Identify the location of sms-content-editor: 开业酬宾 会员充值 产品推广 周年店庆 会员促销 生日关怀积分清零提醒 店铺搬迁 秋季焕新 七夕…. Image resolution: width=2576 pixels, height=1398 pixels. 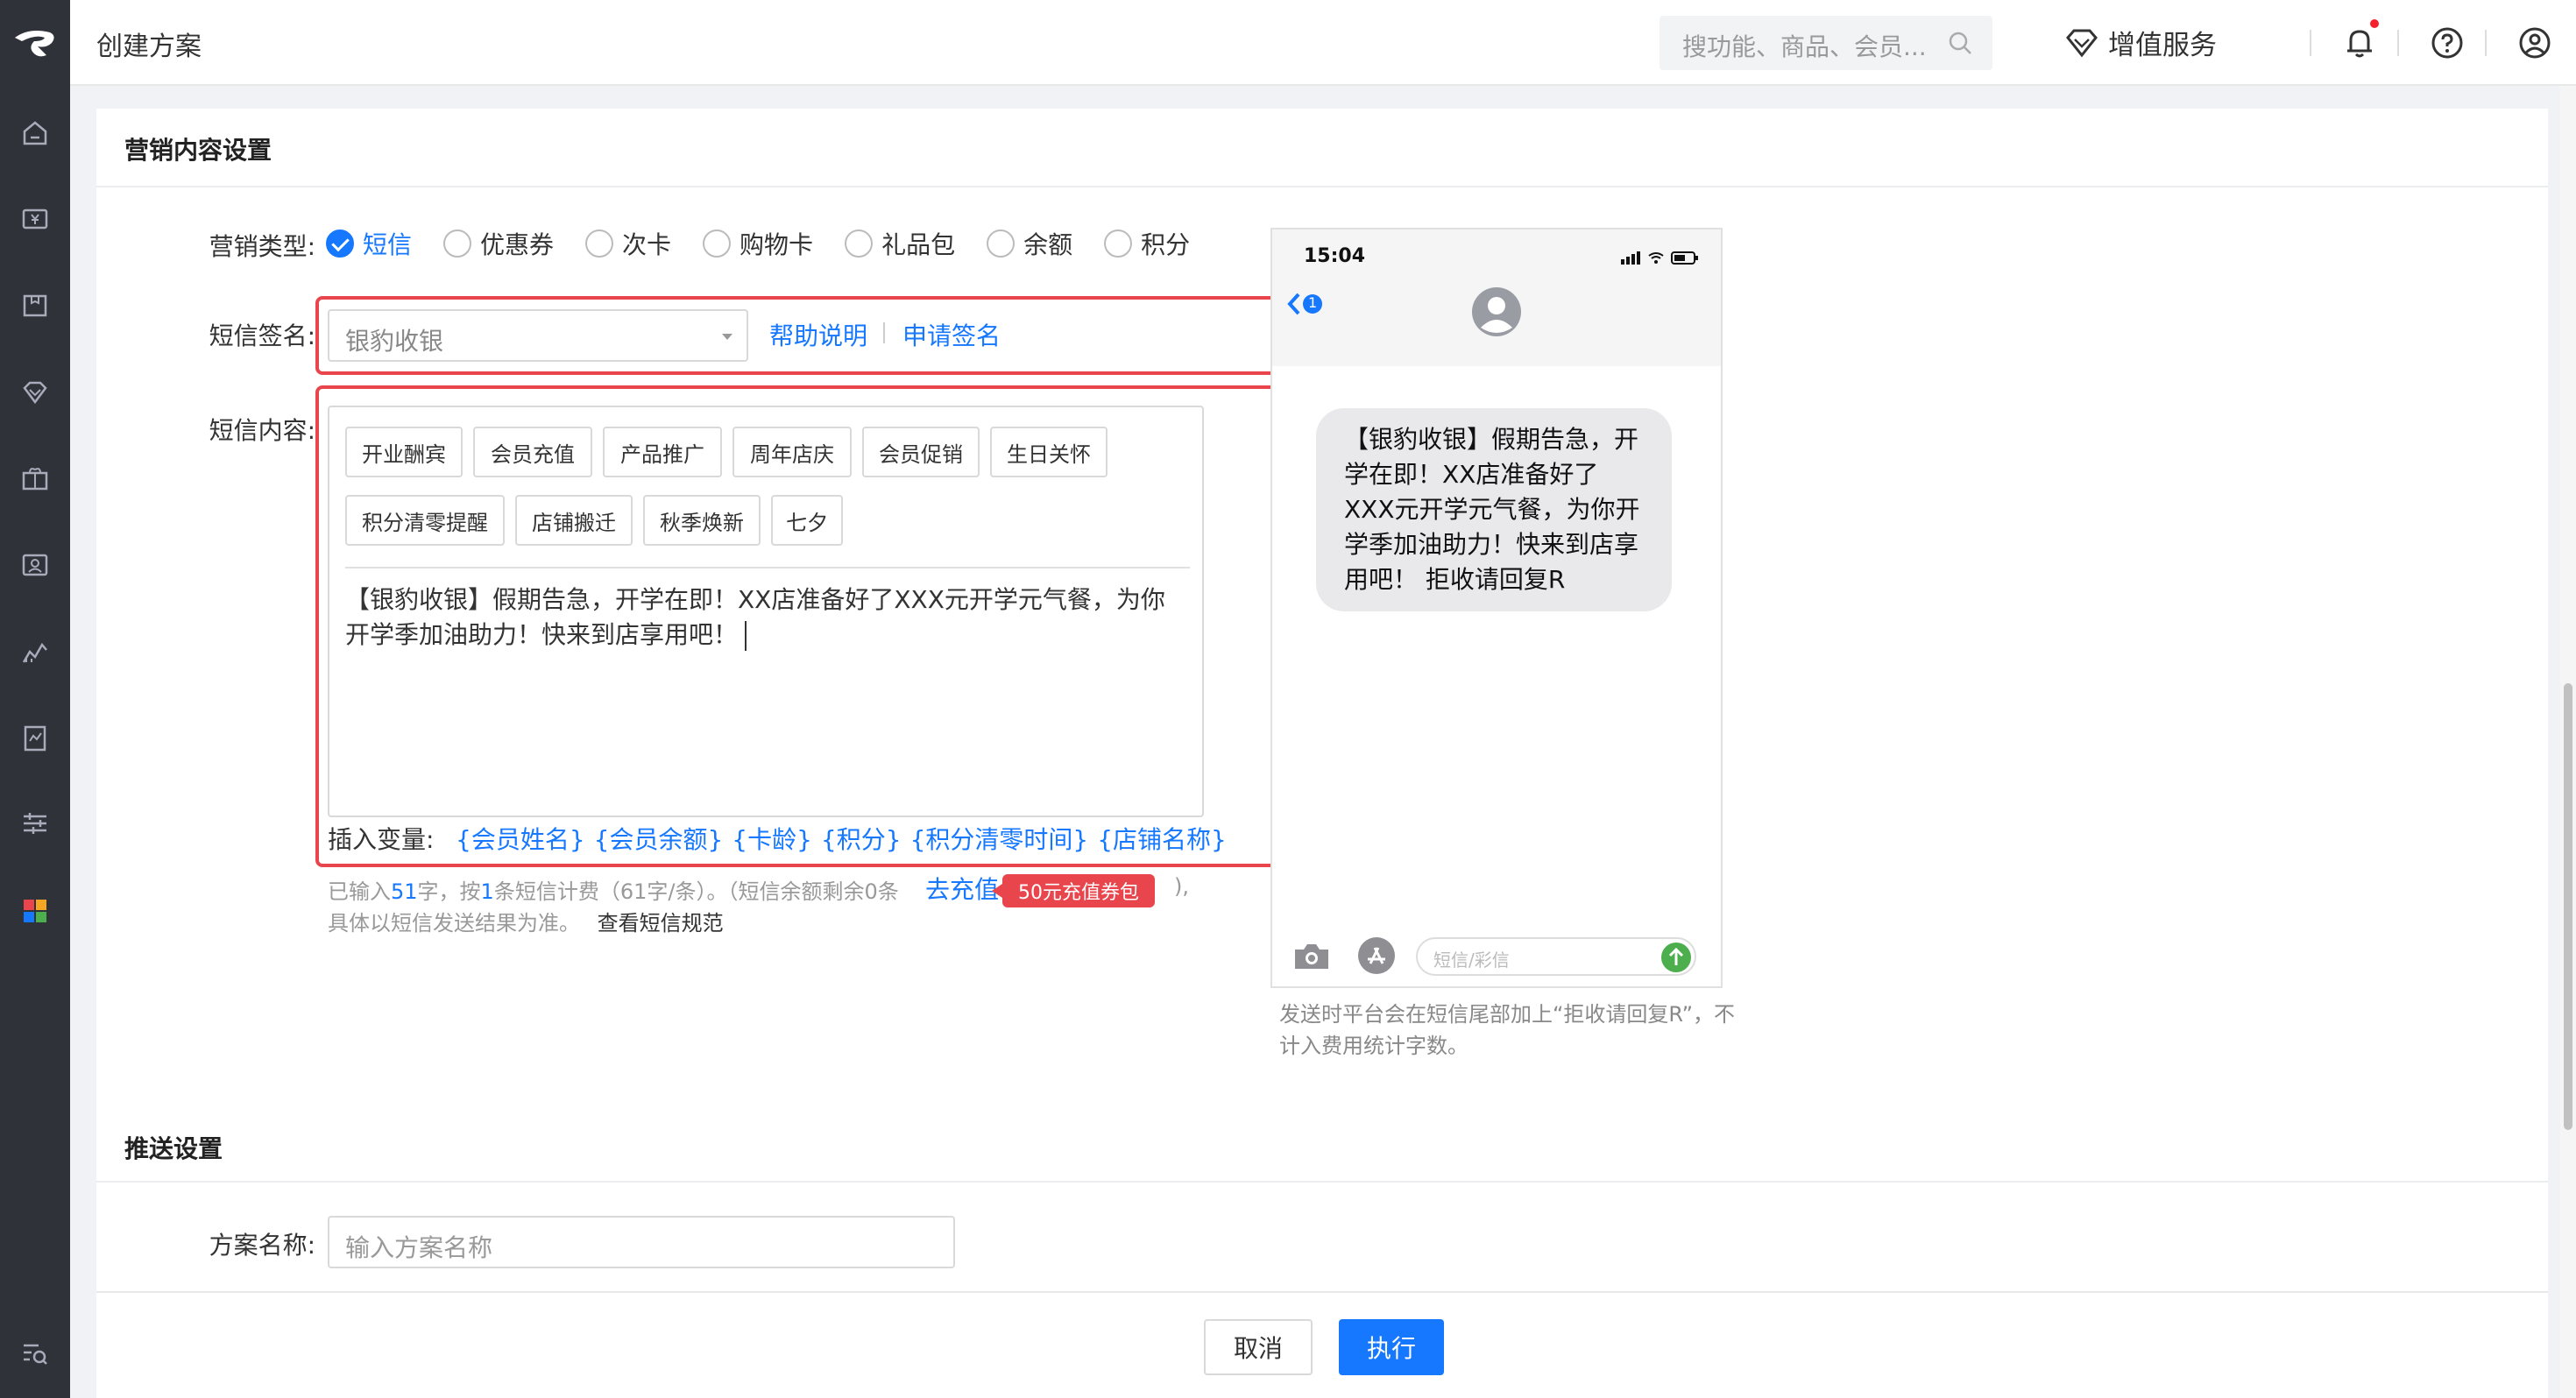
(766, 611).